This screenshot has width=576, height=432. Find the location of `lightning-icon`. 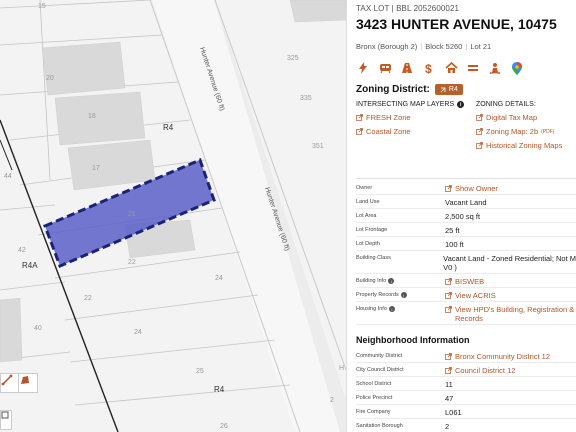

lightning-icon is located at coordinates (363, 68).